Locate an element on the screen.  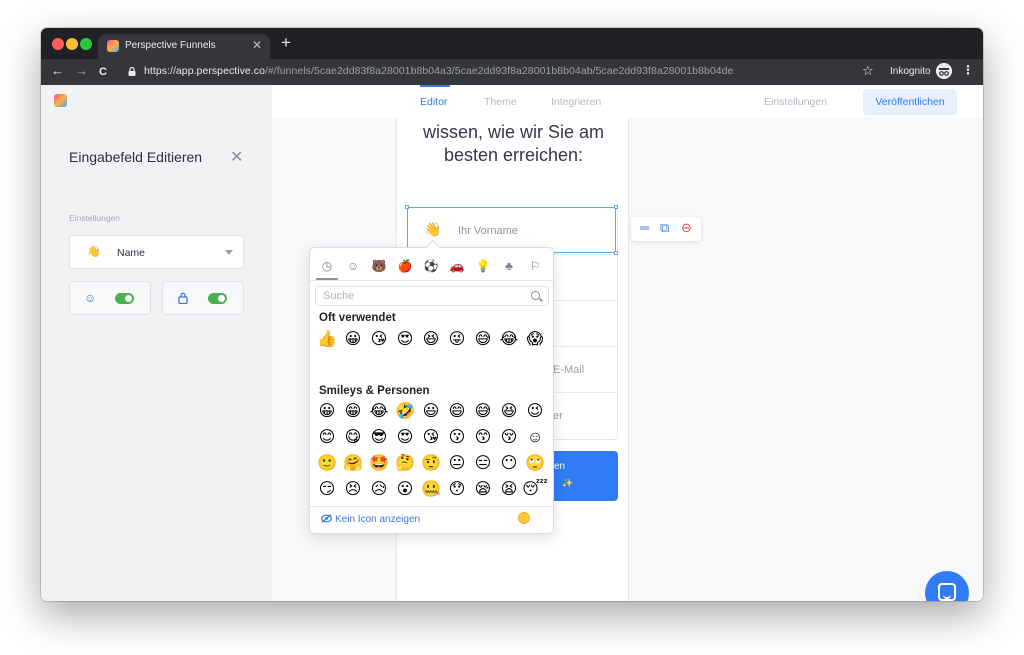
zoom-window-button is located at coordinates (86, 44).